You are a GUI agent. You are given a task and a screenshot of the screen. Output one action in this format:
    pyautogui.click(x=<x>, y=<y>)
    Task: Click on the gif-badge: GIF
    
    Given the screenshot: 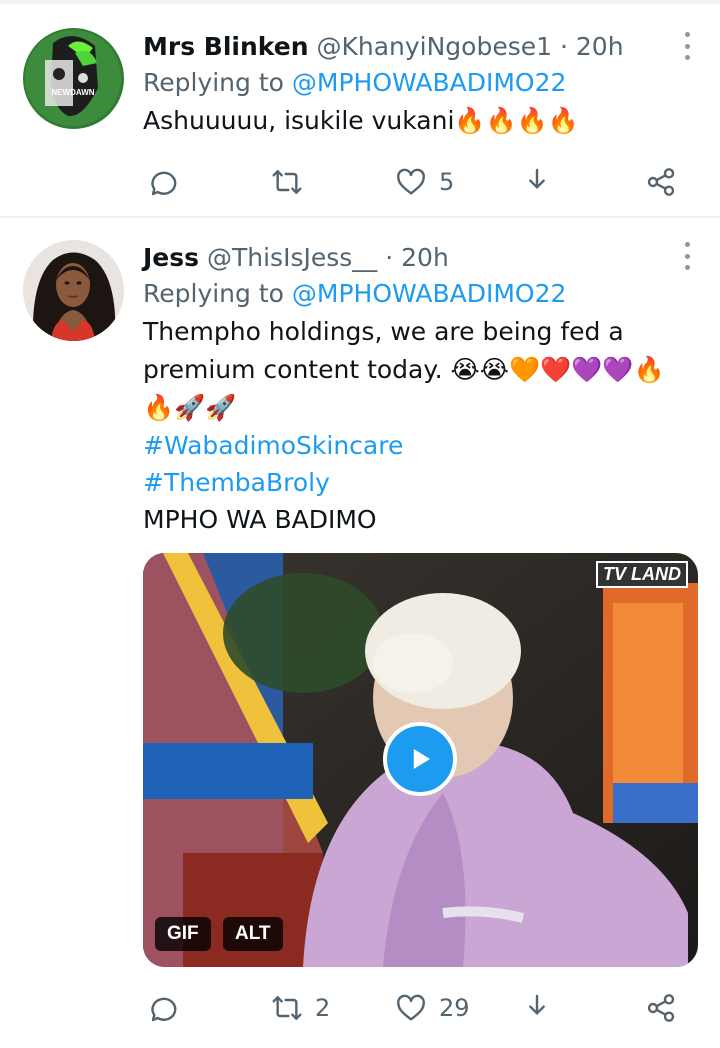 What is the action you would take?
    pyautogui.click(x=183, y=934)
    